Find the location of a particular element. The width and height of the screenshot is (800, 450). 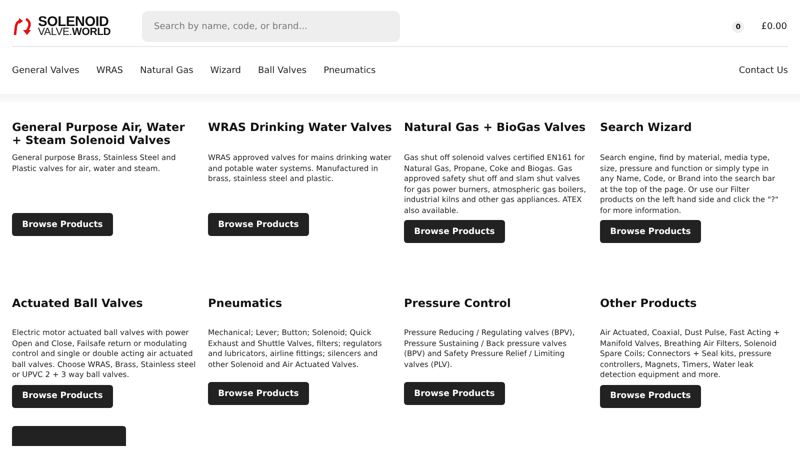

nav-link: General Valves is located at coordinates (46, 71).